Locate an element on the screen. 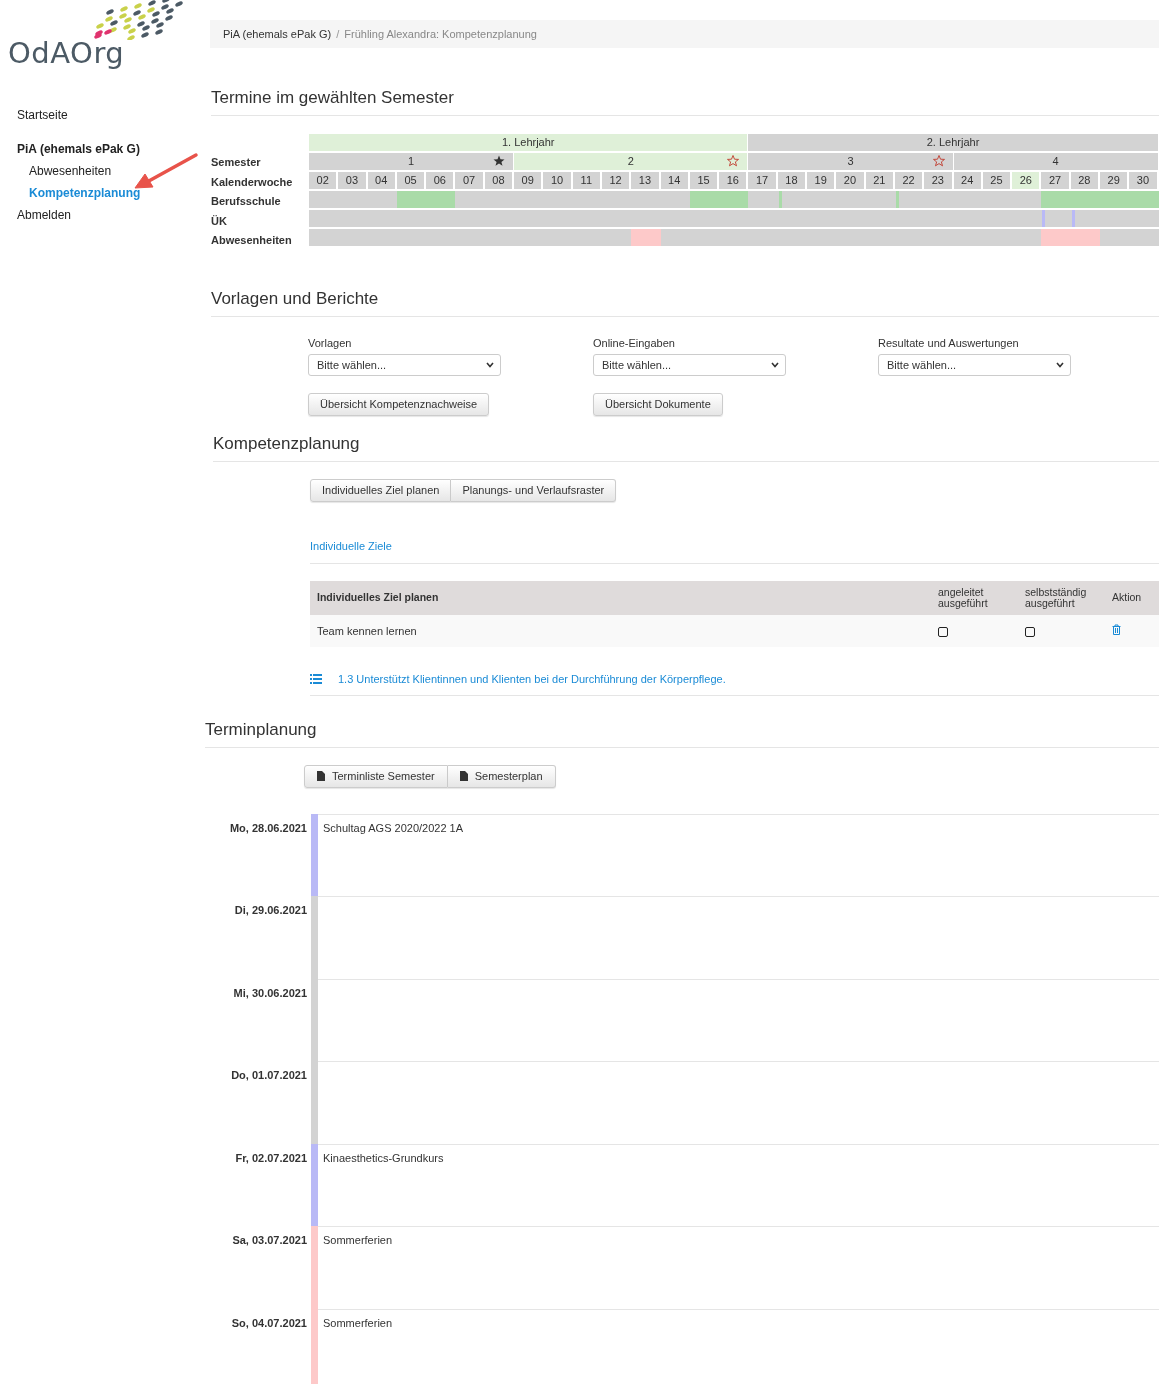  field-label: Resultate und Auswertungen is located at coordinates (949, 342).